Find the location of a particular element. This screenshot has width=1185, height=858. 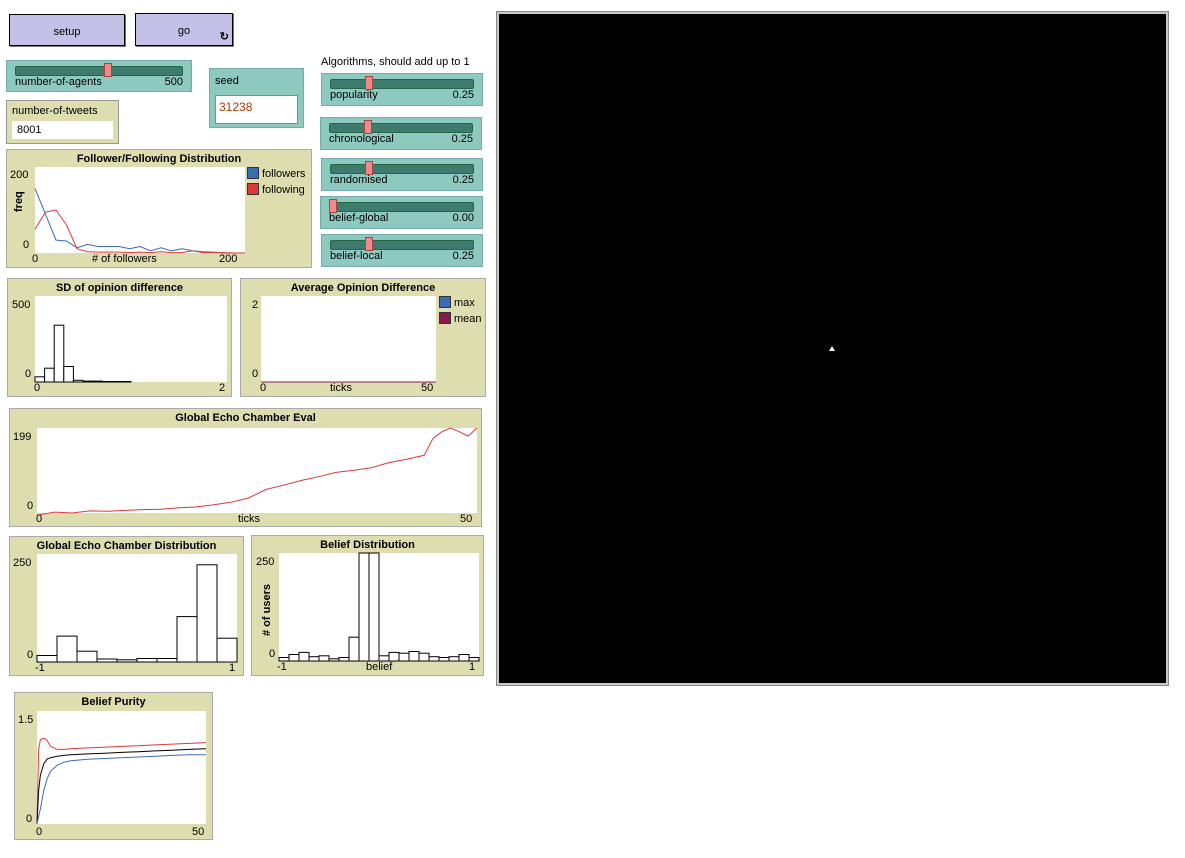

turtle-arrow-icon is located at coordinates (832, 348).